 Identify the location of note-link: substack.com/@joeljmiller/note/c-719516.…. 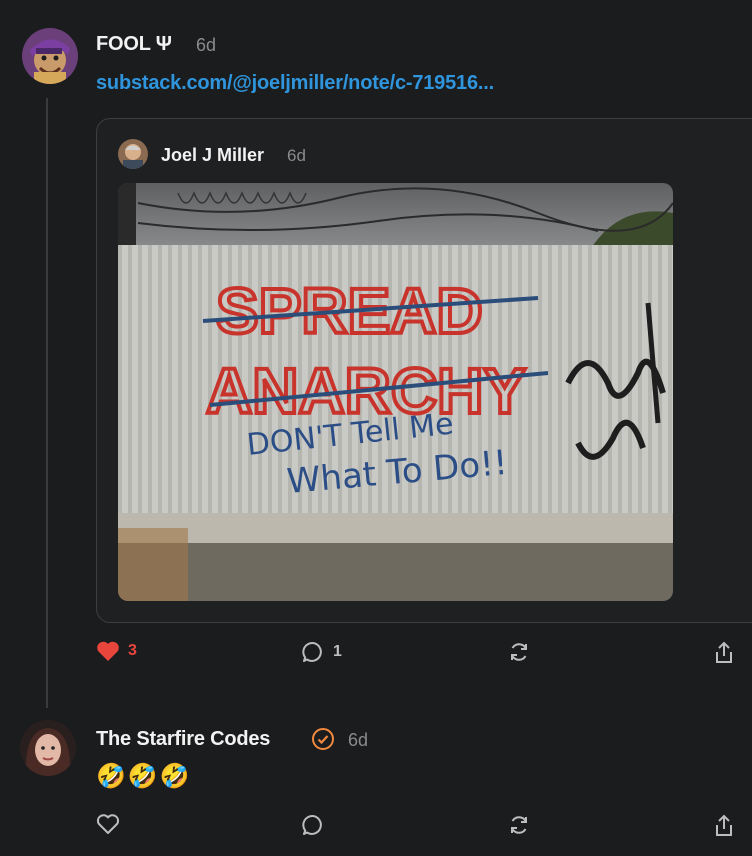
(295, 83).